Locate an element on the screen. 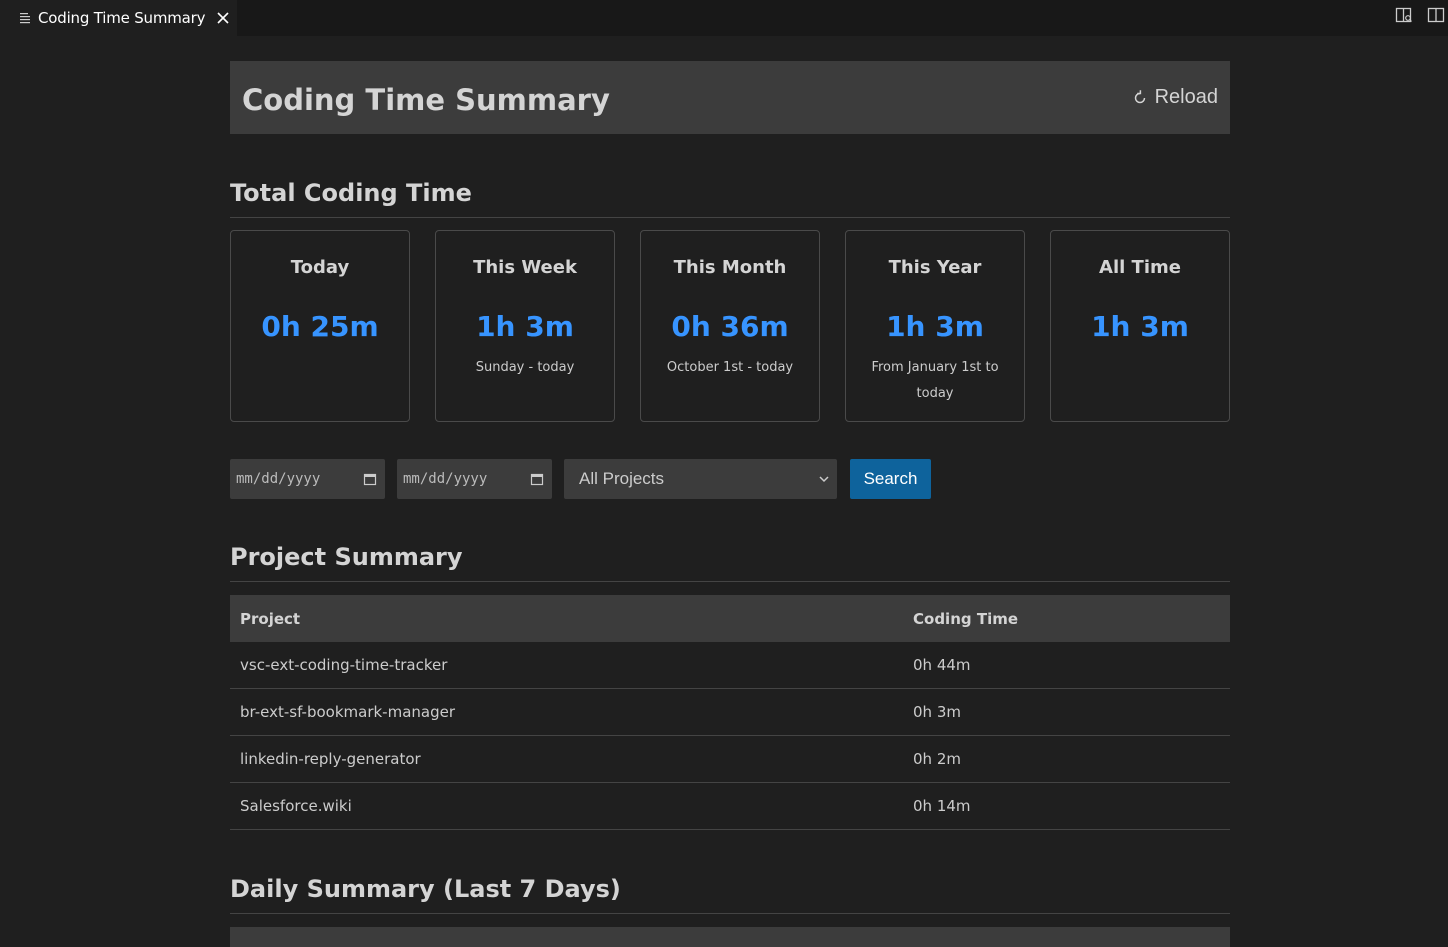 The image size is (1448, 947). table-row: Salesforce.wiki 0h 14m is located at coordinates (730, 806).